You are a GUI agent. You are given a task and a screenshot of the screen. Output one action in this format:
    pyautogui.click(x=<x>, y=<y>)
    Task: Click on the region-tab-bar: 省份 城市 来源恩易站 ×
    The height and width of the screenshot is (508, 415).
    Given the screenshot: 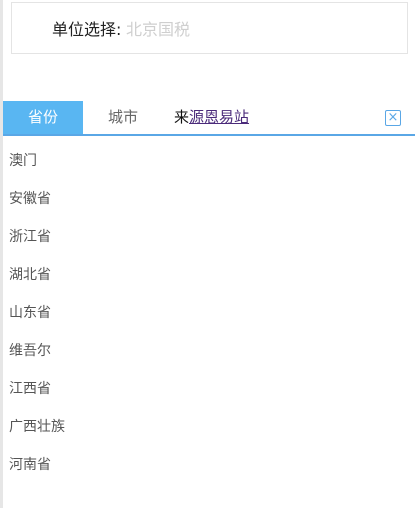 What is the action you would take?
    pyautogui.click(x=209, y=118)
    